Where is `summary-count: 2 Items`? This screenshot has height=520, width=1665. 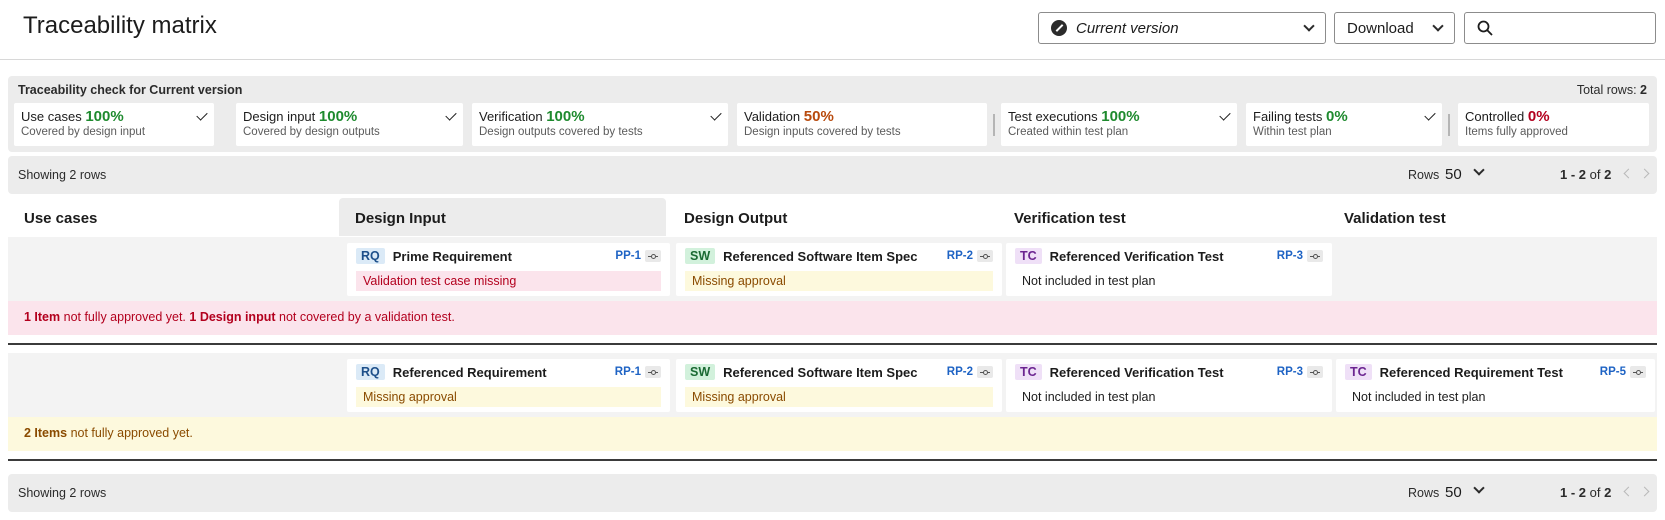 summary-count: 2 Items is located at coordinates (46, 433).